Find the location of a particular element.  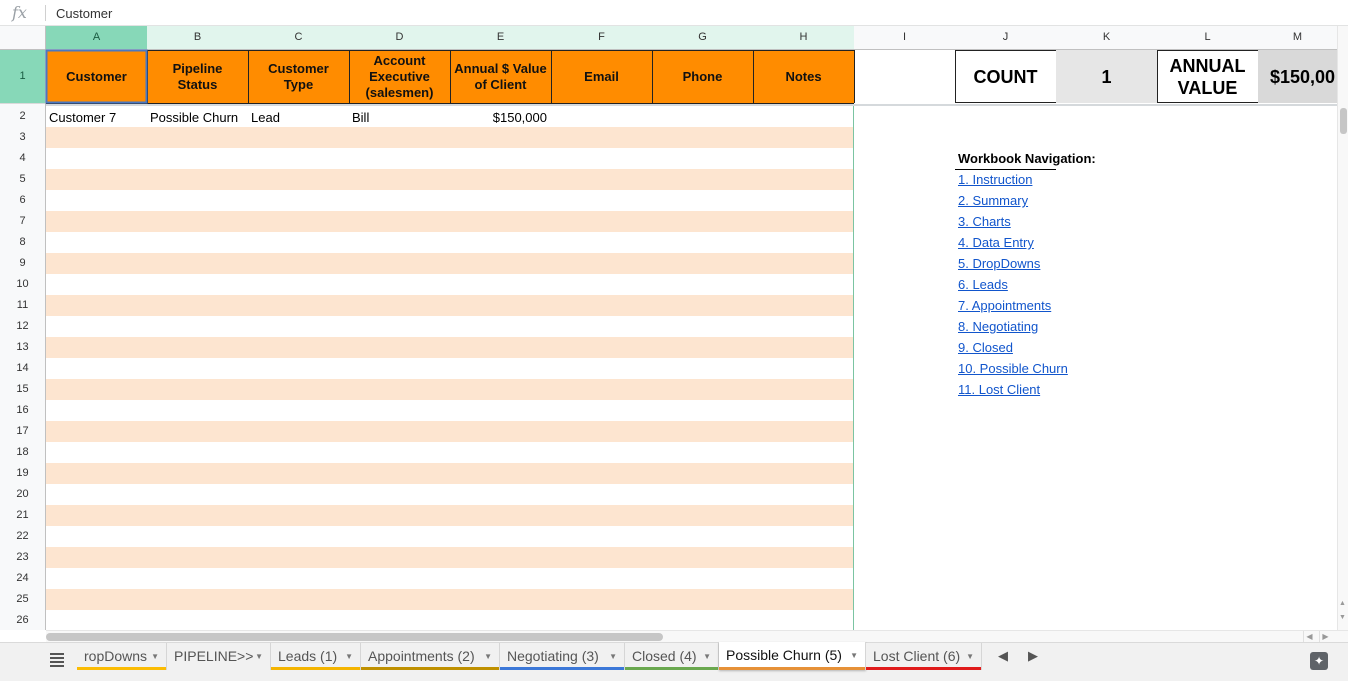

row-header-12: 12 is located at coordinates (22, 326).